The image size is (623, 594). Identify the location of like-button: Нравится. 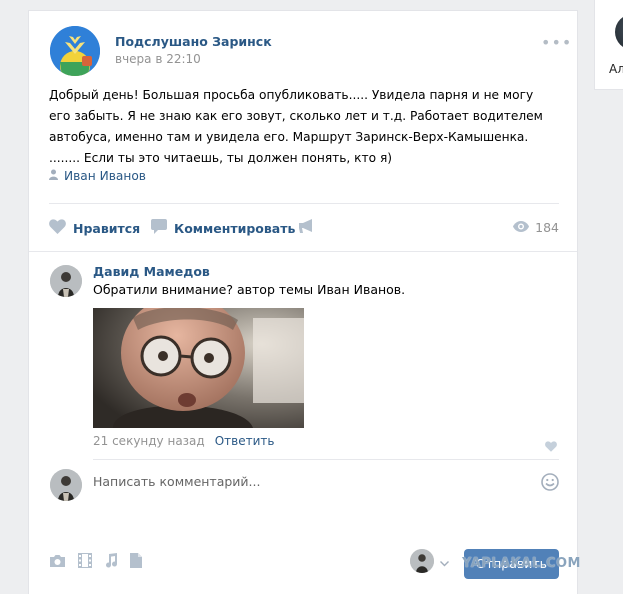
(94, 228).